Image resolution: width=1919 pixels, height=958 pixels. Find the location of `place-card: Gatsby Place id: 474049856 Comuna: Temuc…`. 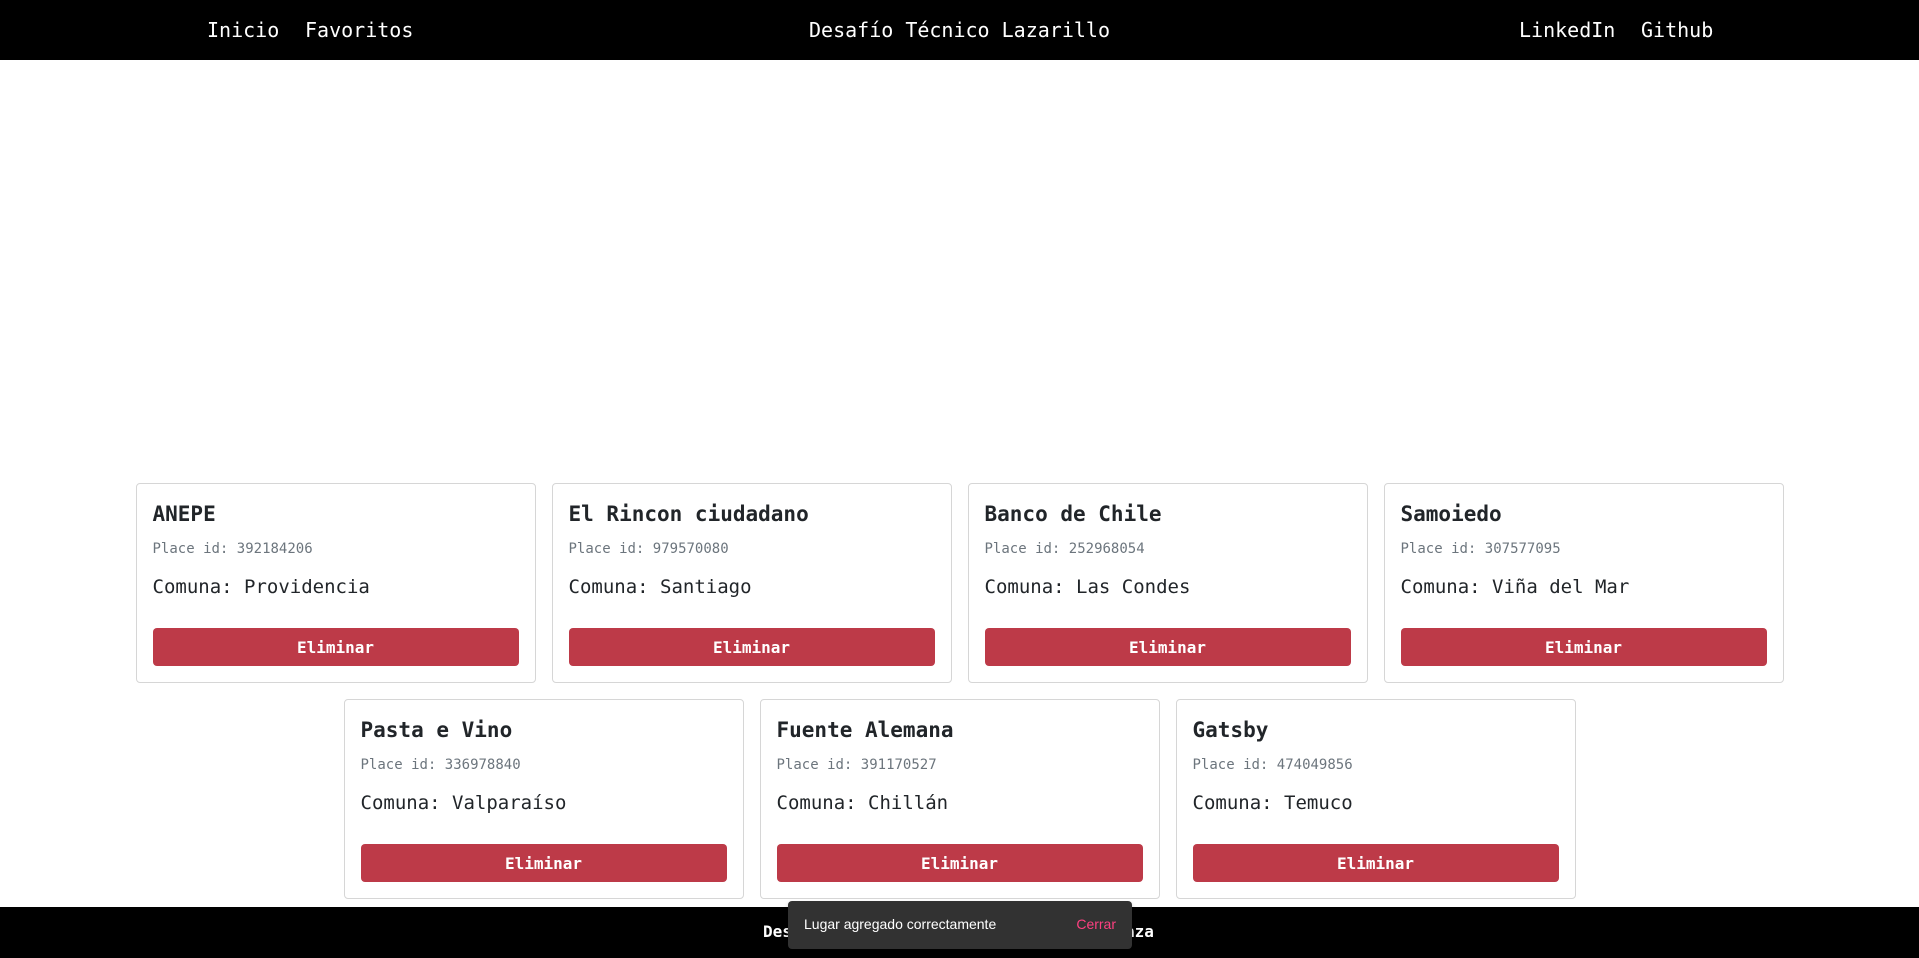

place-card: Gatsby Place id: 474049856 Comuna: Temuc… is located at coordinates (1375, 799).